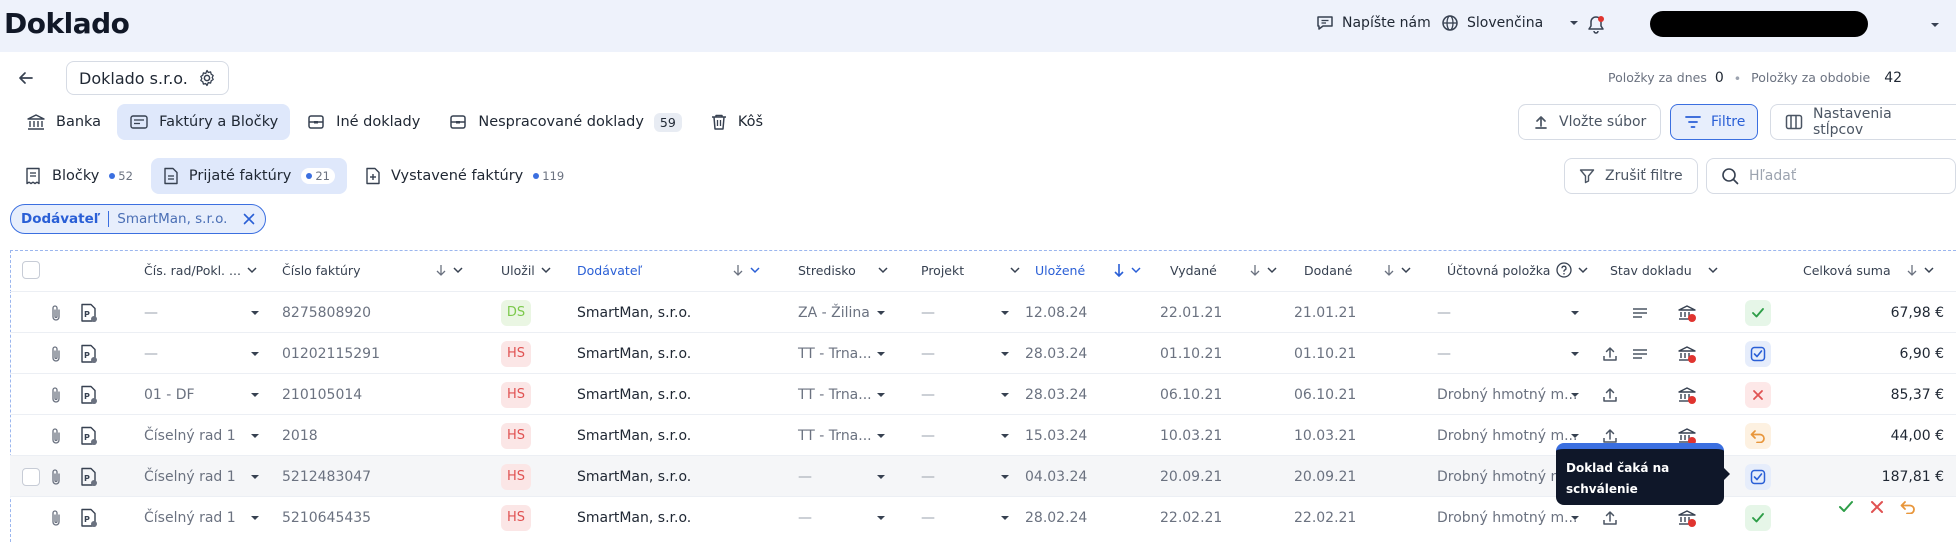 Image resolution: width=1956 pixels, height=542 pixels. Describe the element at coordinates (746, 270) in the screenshot. I see `col-supplier-sort` at that location.